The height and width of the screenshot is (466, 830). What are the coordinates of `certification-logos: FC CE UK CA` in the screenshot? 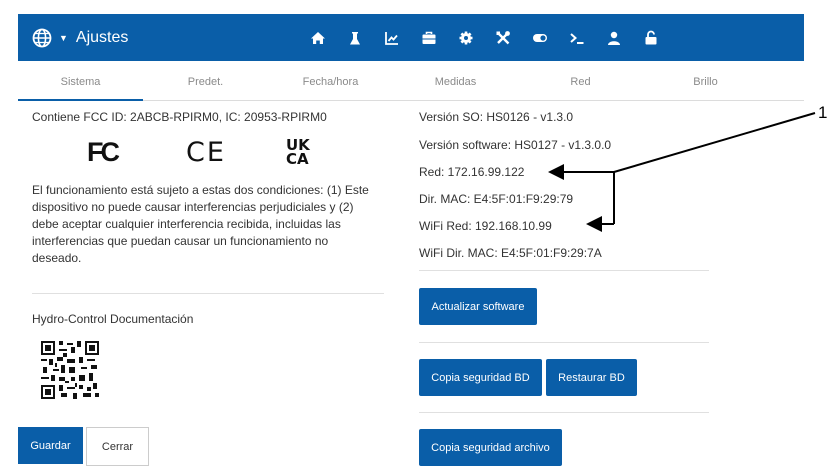 It's located at (194, 155).